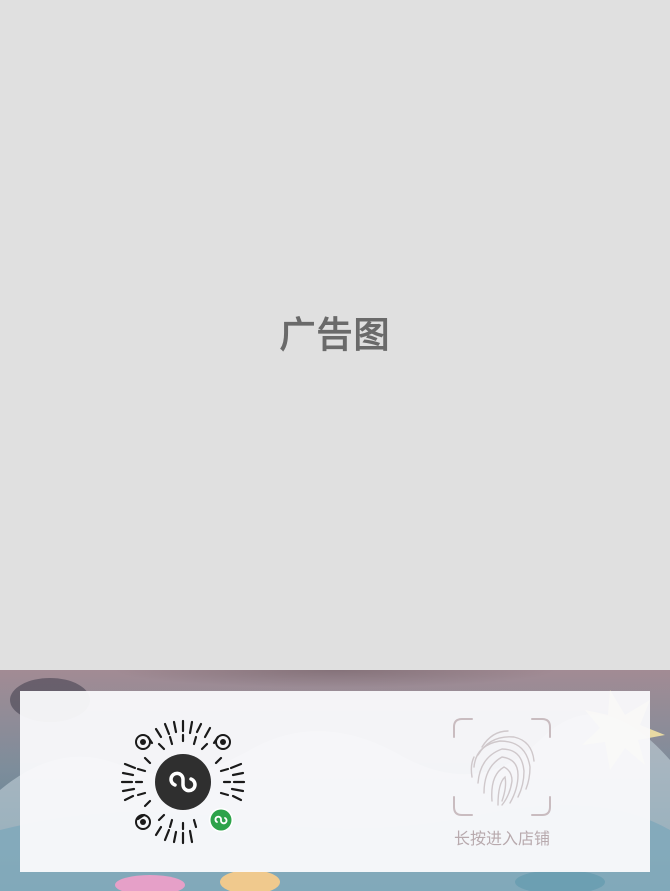 The height and width of the screenshot is (891, 670). I want to click on fingerprint-icon, so click(502, 767).